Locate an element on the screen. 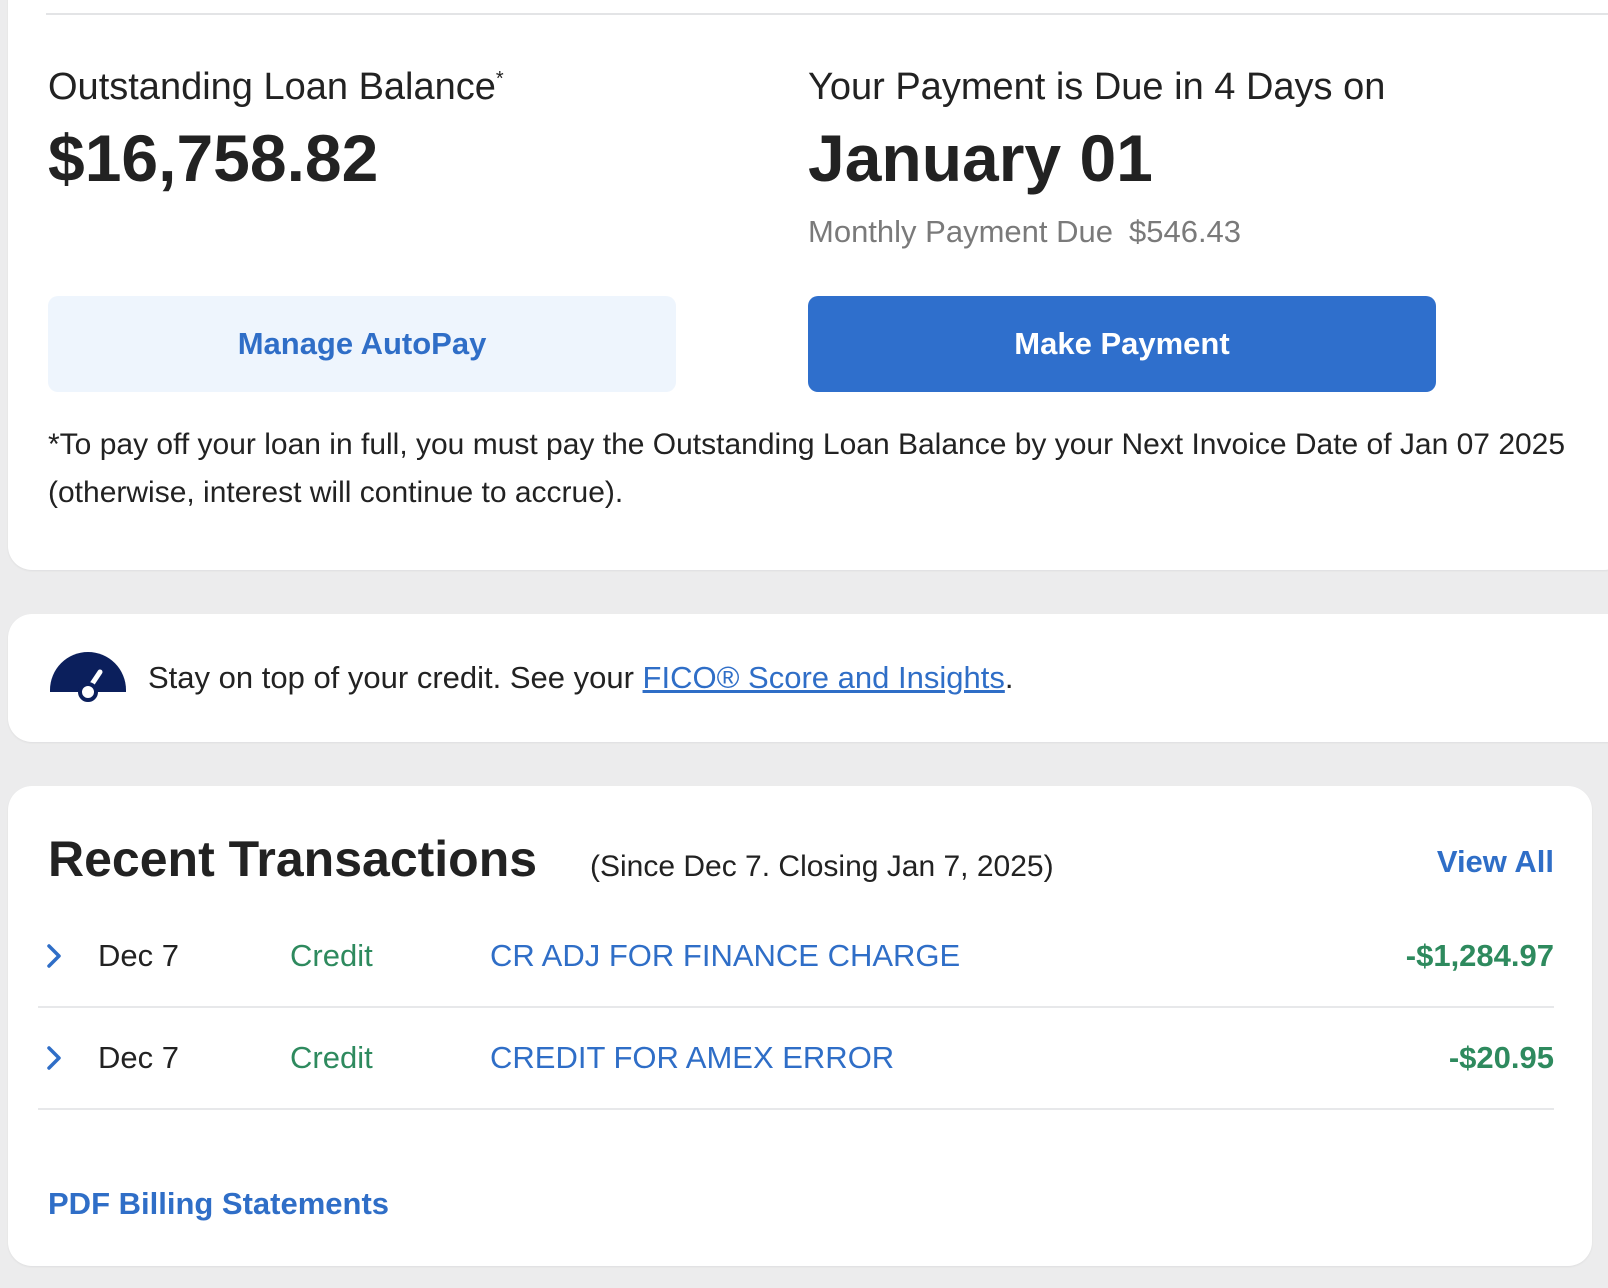  monthly-payment-label: Monthly Payment Due is located at coordinates (960, 231).